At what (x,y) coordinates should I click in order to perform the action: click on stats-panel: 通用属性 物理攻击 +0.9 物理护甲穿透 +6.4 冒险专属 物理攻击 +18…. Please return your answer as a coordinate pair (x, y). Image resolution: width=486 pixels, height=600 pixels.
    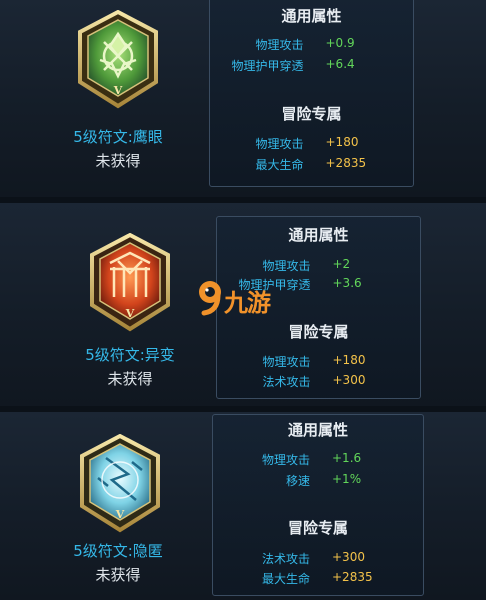
    Looking at the image, I should click on (311, 93).